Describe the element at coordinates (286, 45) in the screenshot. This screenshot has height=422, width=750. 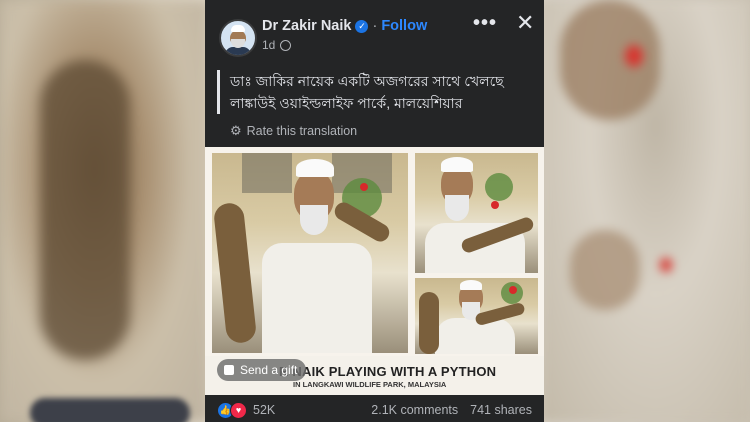
I see `globe-icon` at that location.